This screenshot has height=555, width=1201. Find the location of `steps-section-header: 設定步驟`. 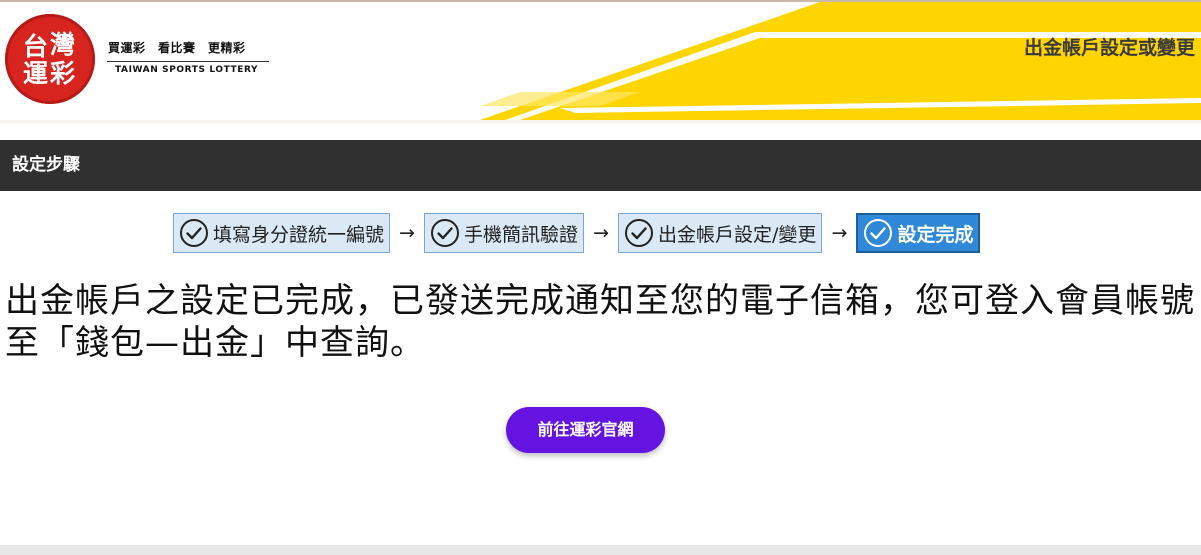

steps-section-header: 設定步驟 is located at coordinates (600, 165).